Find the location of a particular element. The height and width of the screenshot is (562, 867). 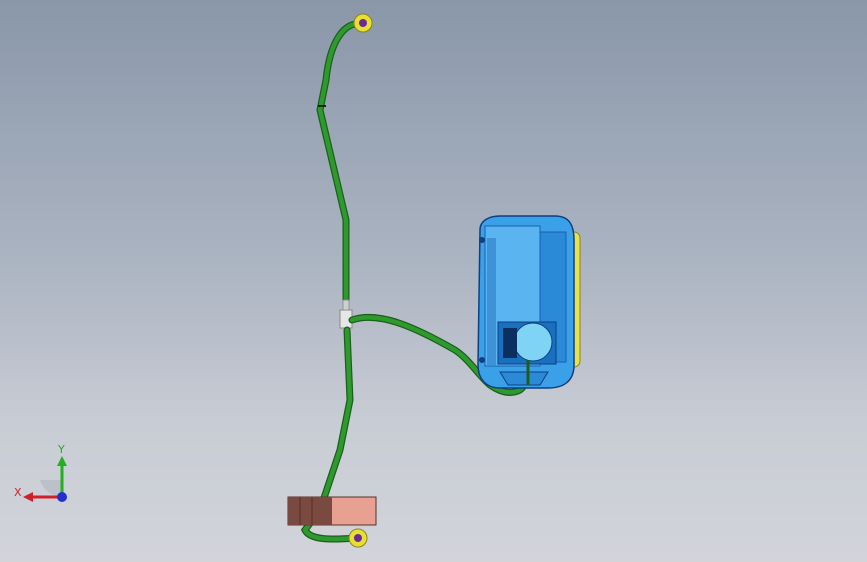

top-connector is located at coordinates (363, 23).